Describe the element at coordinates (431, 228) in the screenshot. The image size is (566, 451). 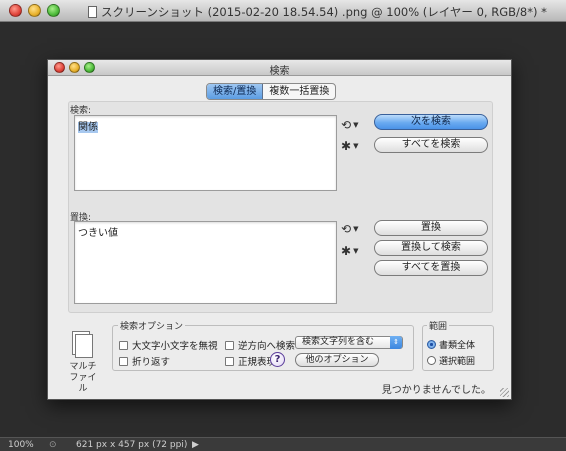
I see `replace-button: 置換` at that location.